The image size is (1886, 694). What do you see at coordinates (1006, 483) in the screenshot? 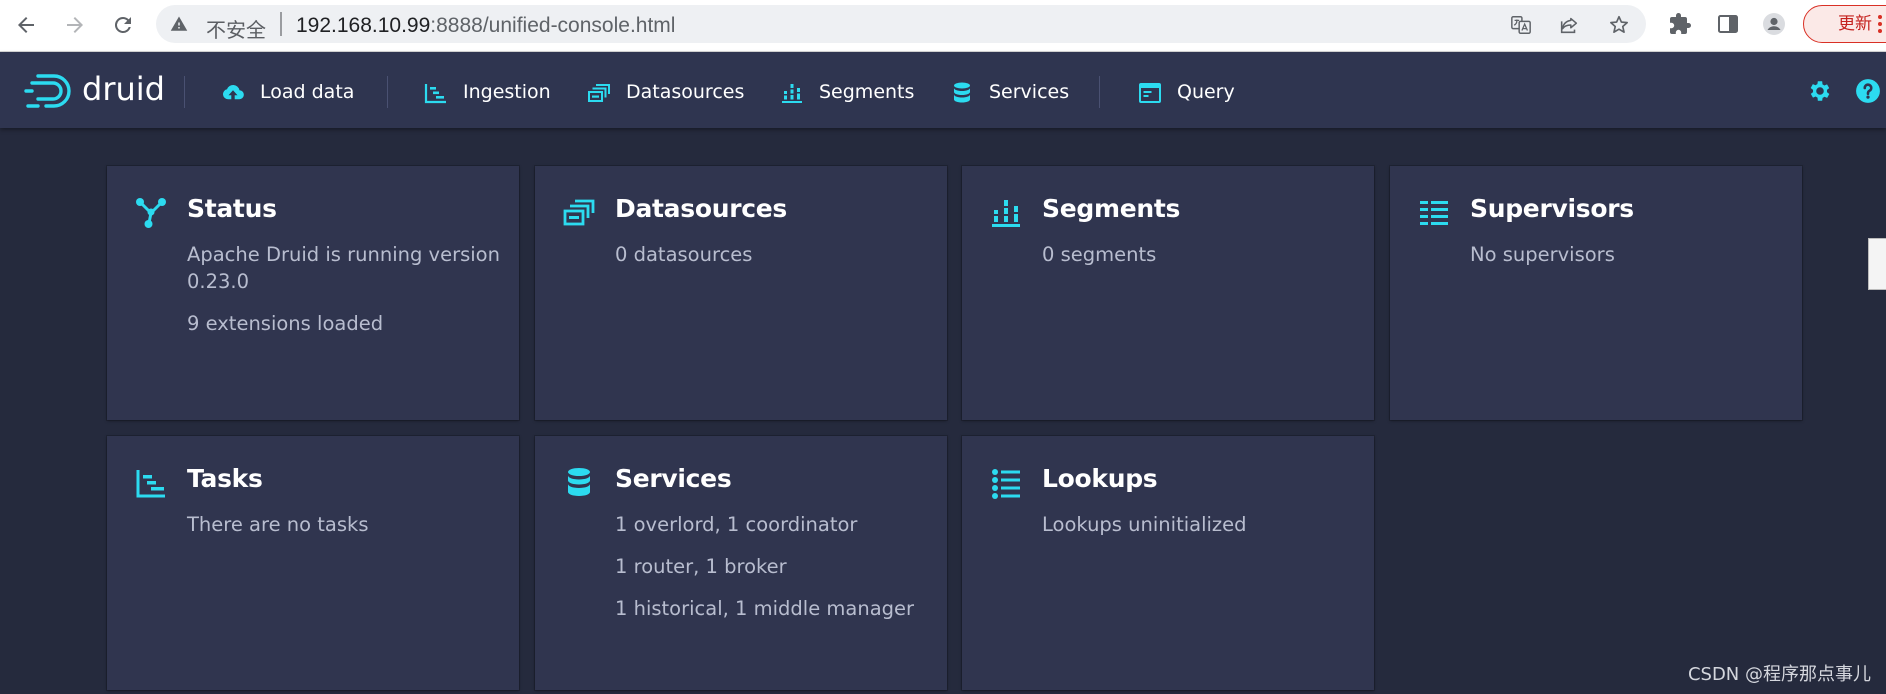
I see `properties-list-icon` at bounding box center [1006, 483].